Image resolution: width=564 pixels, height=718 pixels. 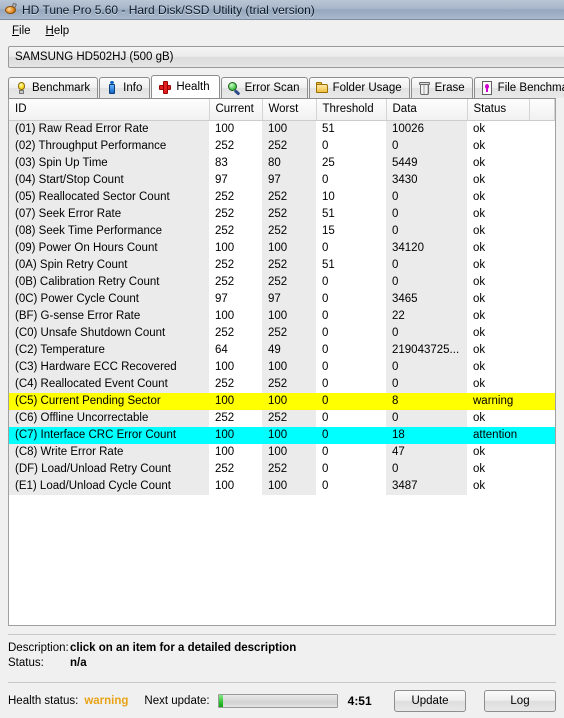 What do you see at coordinates (282, 214) in the screenshot?
I see `table-row: (07) Seek Error Rate 252 252 51 0 ok` at bounding box center [282, 214].